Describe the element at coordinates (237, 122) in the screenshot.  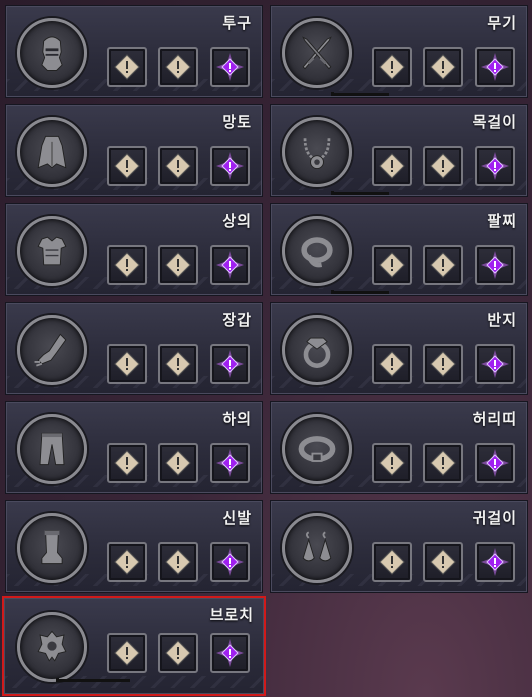
I see `slot-title: 망토` at that location.